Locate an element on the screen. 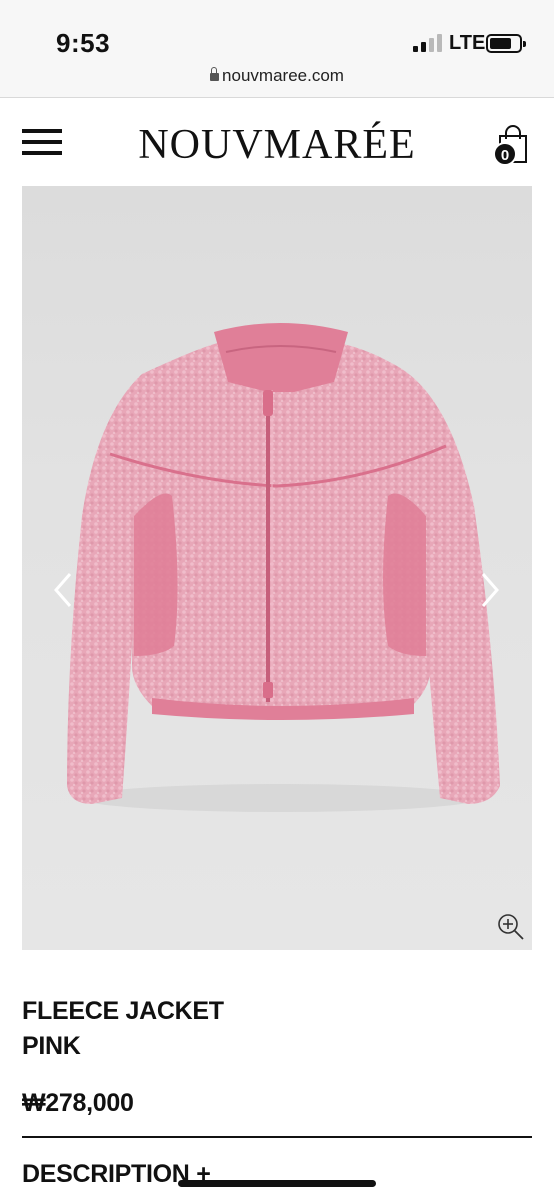 The width and height of the screenshot is (554, 1200). product-name-line1: FLEECE JACKET is located at coordinates (123, 1011).